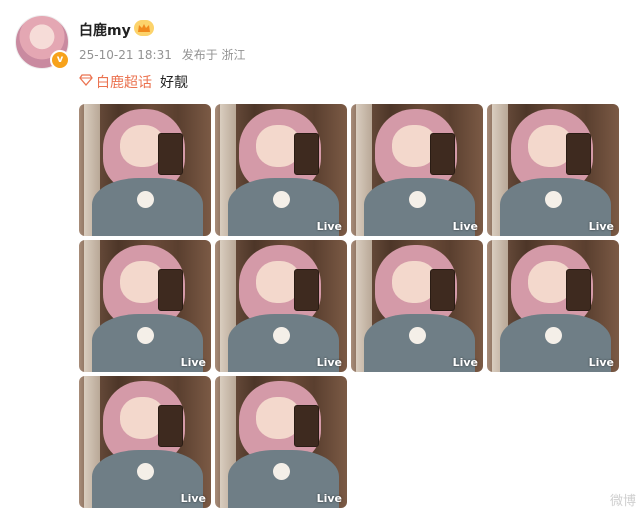 The width and height of the screenshot is (644, 518). I want to click on post-timestamp: 25-10-21 18:31, so click(125, 55).